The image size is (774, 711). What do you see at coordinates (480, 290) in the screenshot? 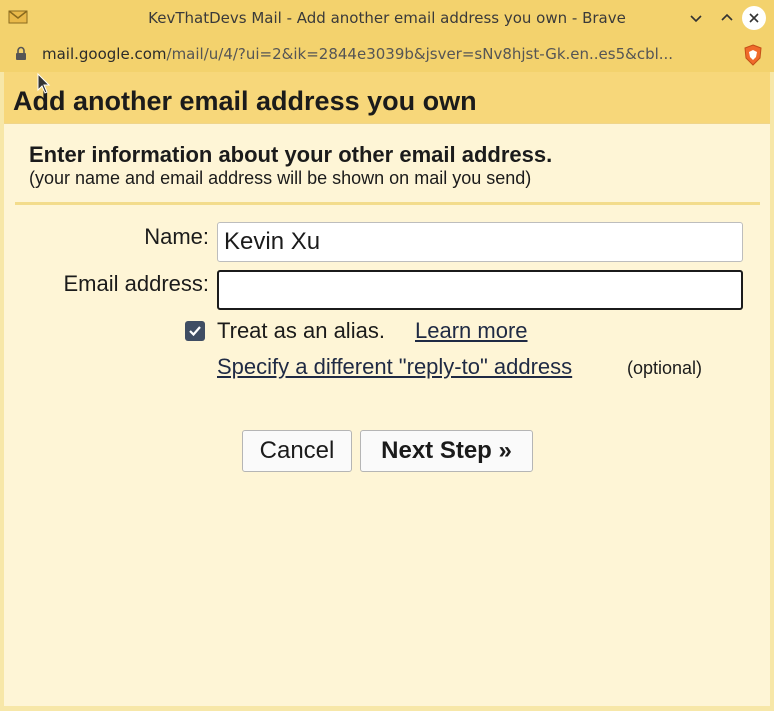
I see `email-field` at bounding box center [480, 290].